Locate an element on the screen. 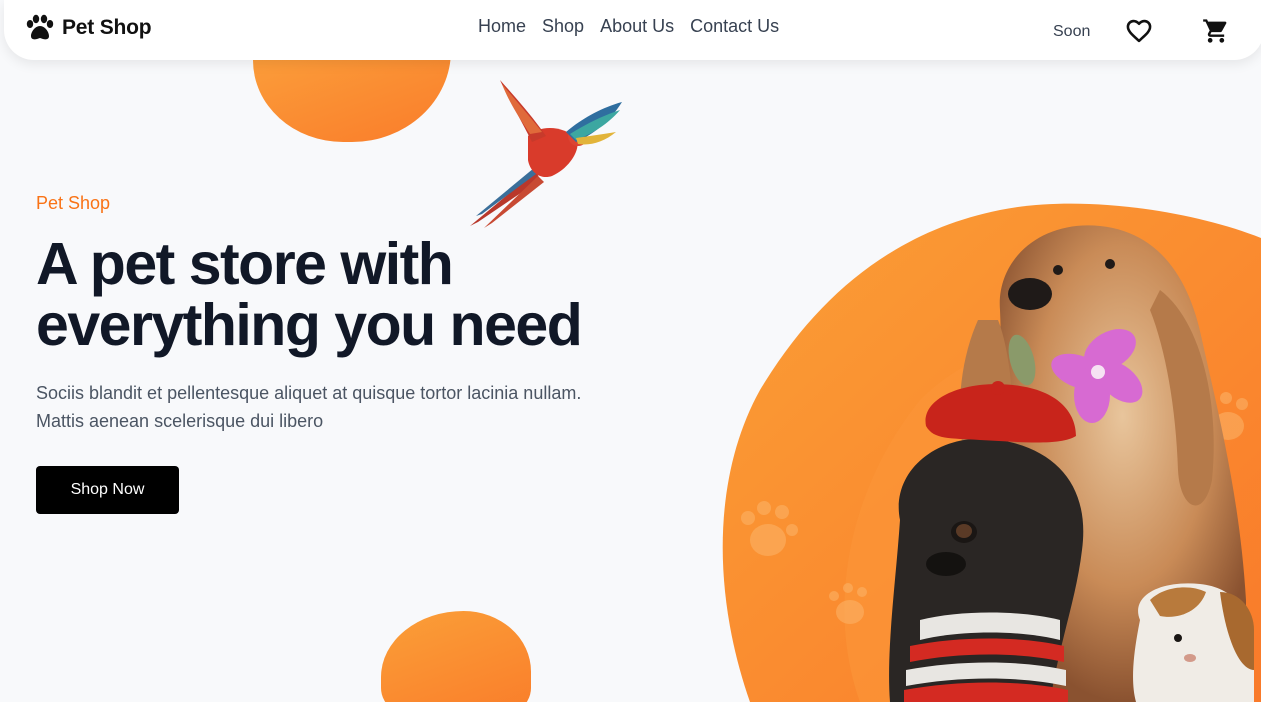 Image resolution: width=1261 pixels, height=702 pixels. wishlist-button is located at coordinates (1139, 31).